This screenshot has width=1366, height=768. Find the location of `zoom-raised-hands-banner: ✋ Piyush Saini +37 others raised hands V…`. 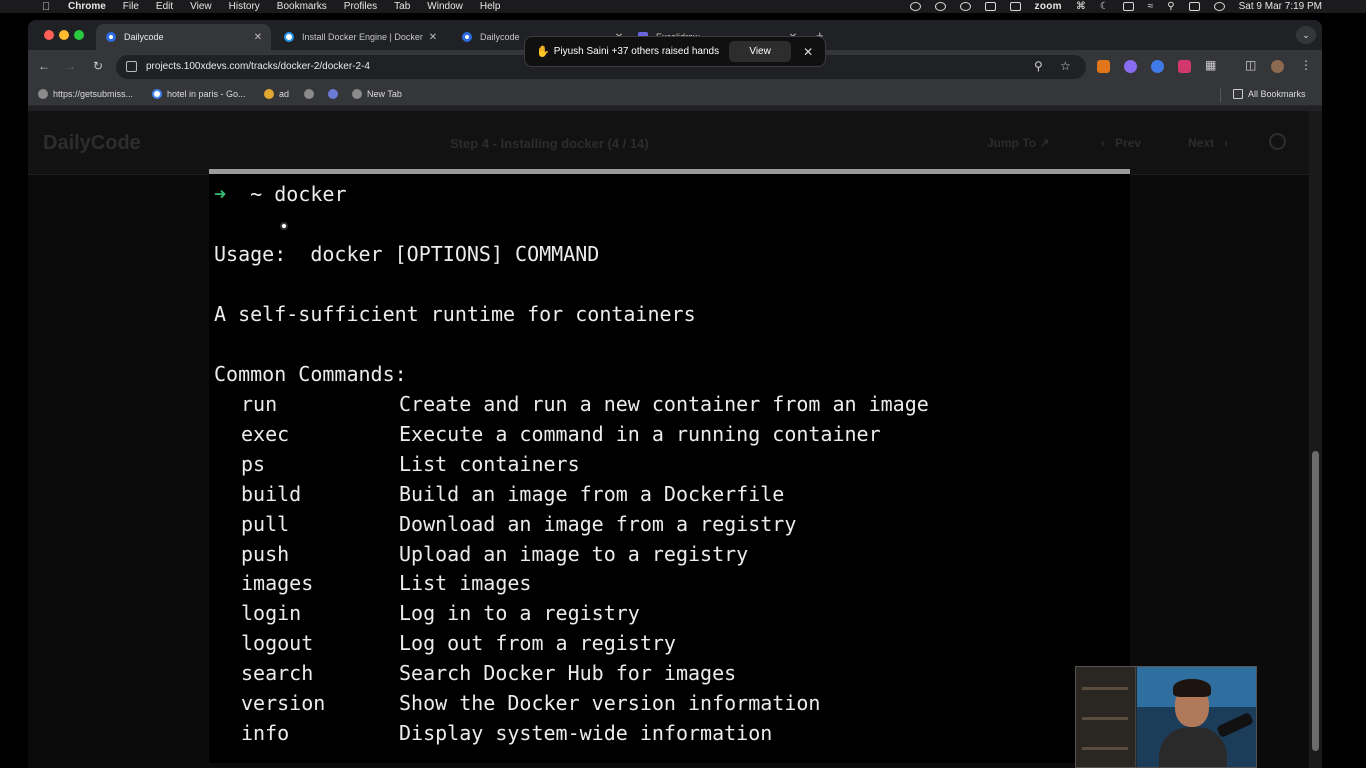

zoom-raised-hands-banner: ✋ Piyush Saini +37 others raised hands V… is located at coordinates (675, 51).